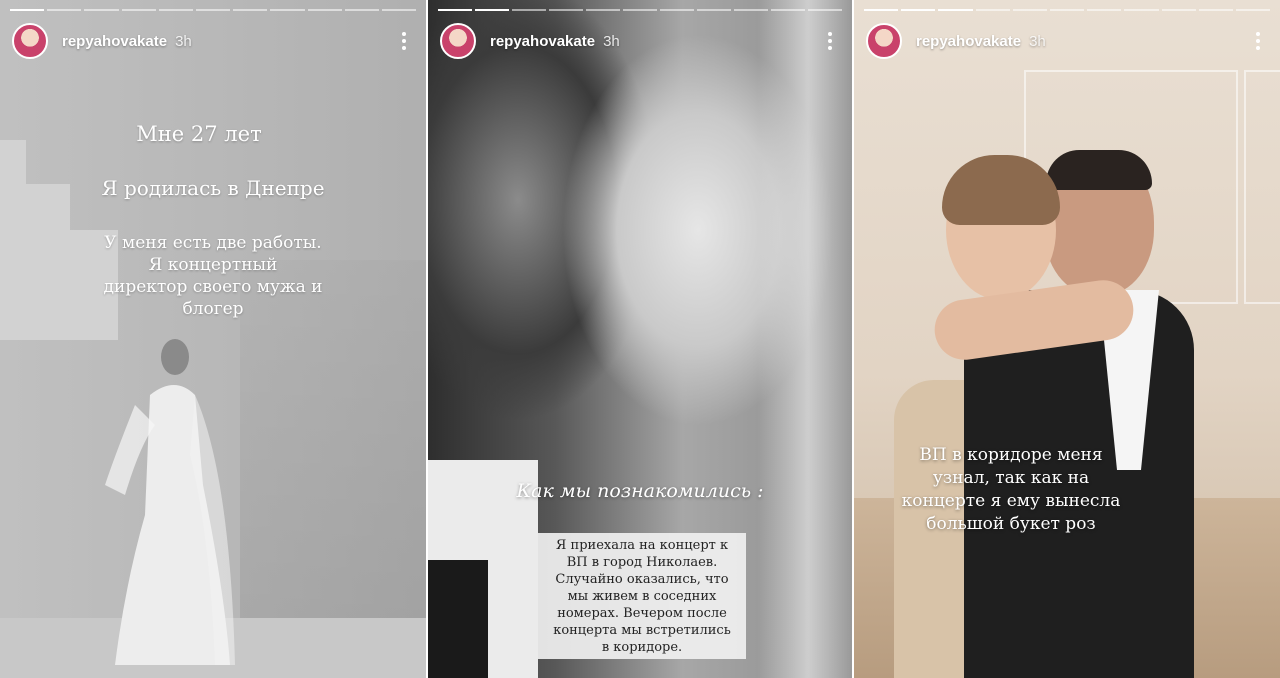  Describe the element at coordinates (1262, 187) in the screenshot. I see `wall-panel` at that location.